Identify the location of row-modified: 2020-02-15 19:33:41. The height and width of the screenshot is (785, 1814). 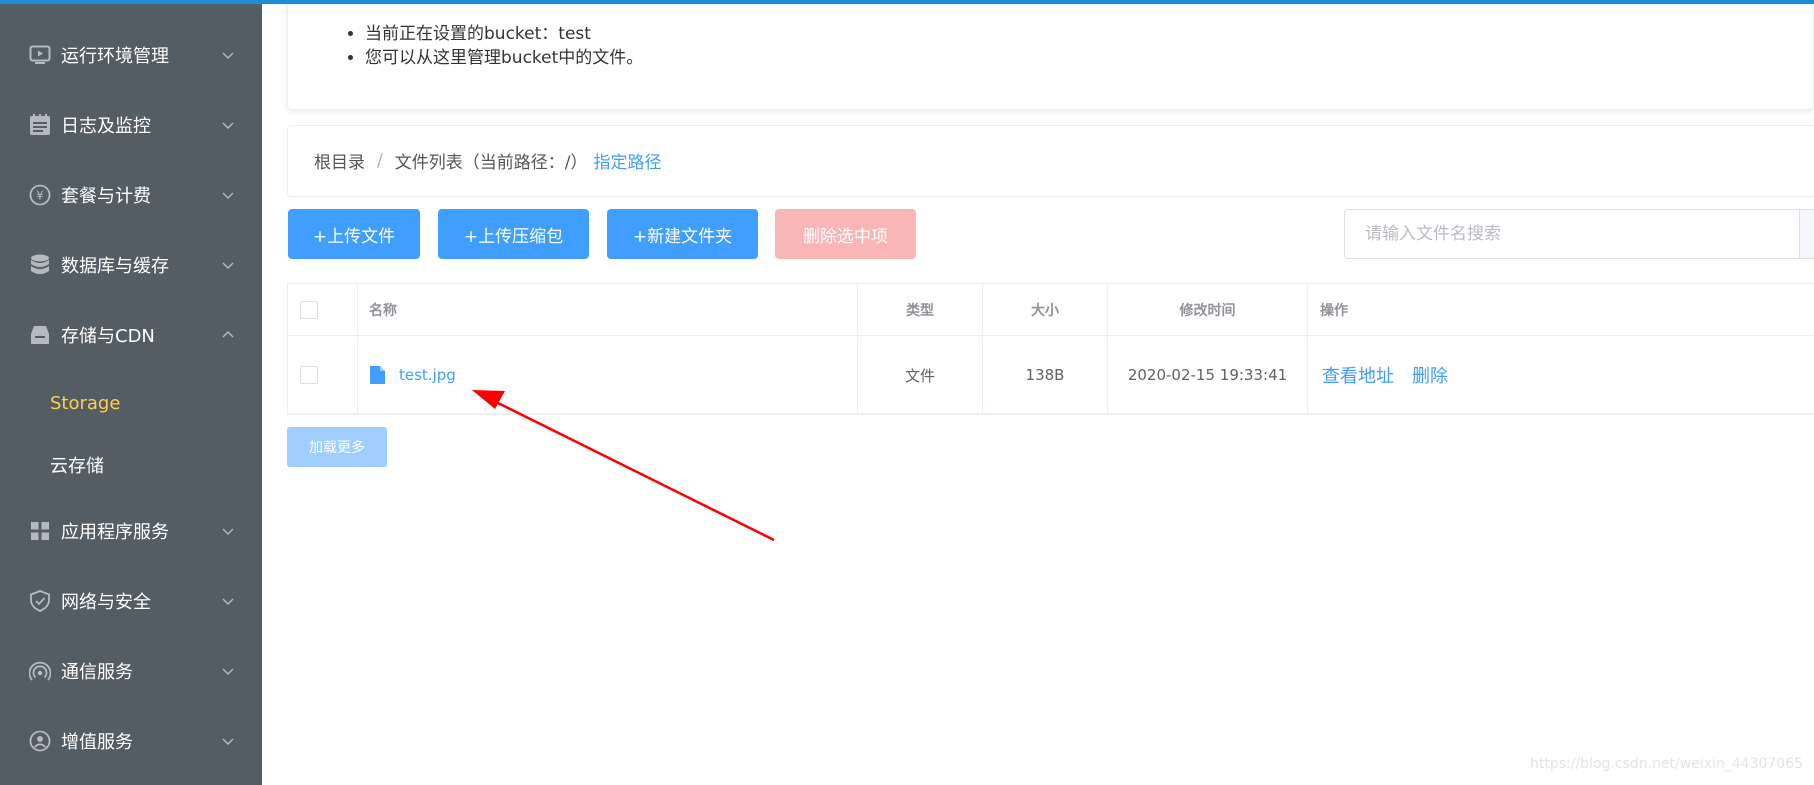
(1208, 375).